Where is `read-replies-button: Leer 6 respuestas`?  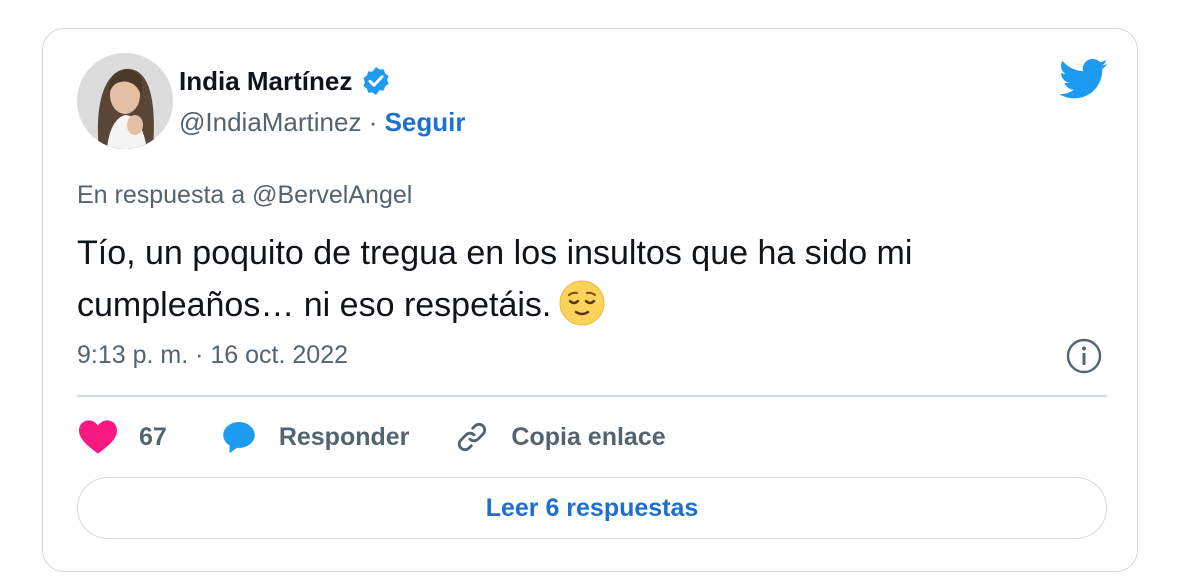 read-replies-button: Leer 6 respuestas is located at coordinates (592, 508).